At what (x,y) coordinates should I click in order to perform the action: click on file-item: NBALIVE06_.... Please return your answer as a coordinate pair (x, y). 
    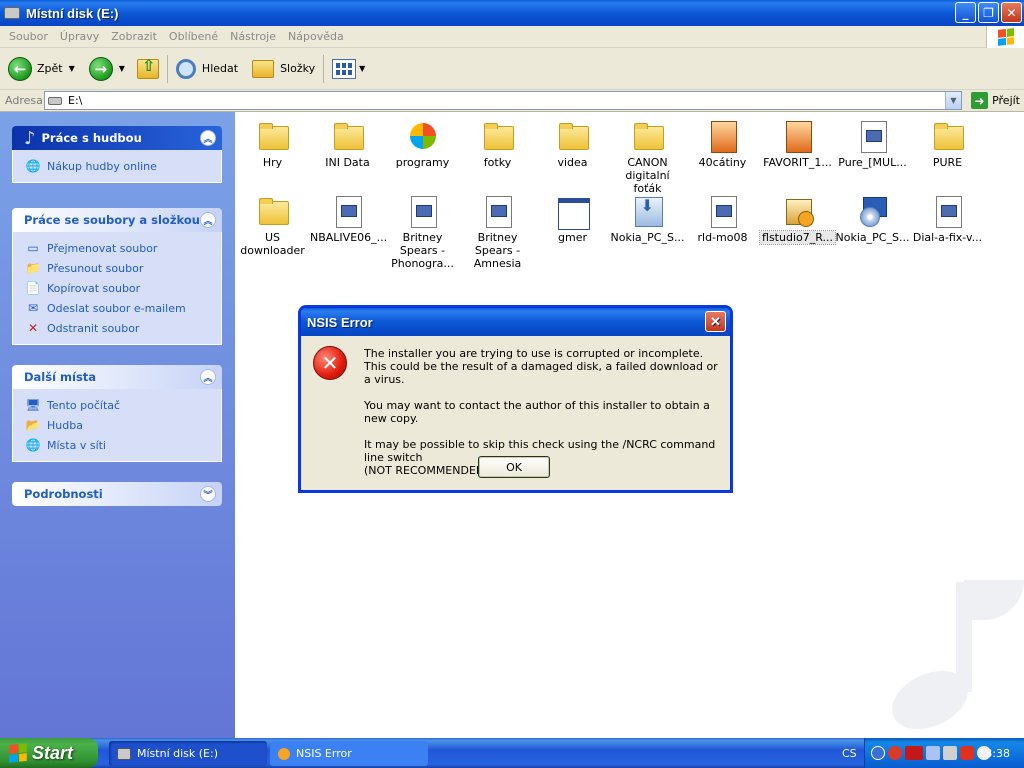
    Looking at the image, I should click on (348, 219).